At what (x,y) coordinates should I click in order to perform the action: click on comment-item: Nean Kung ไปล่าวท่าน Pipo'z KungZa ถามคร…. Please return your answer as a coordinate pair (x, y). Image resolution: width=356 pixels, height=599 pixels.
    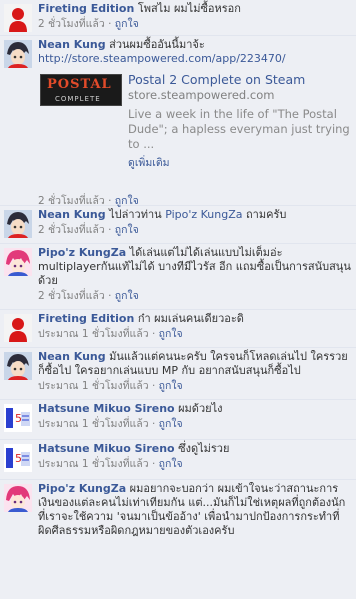
    Looking at the image, I should click on (178, 225).